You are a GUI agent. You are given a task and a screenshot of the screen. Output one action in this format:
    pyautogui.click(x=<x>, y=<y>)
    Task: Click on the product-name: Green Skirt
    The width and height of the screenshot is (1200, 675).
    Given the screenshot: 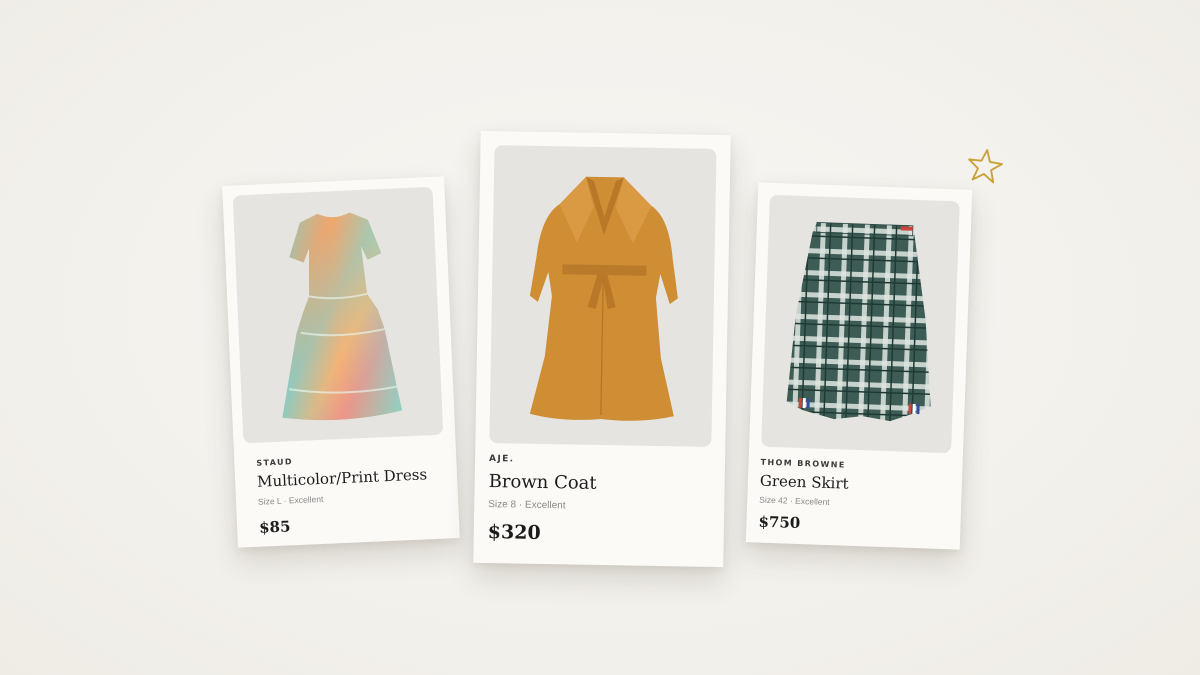 What is the action you would take?
    pyautogui.click(x=804, y=482)
    